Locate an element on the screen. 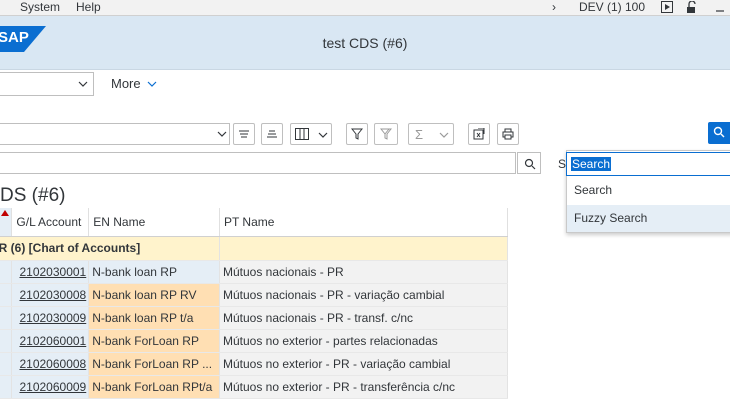 The image size is (730, 410). layout-button is located at coordinates (311, 134).